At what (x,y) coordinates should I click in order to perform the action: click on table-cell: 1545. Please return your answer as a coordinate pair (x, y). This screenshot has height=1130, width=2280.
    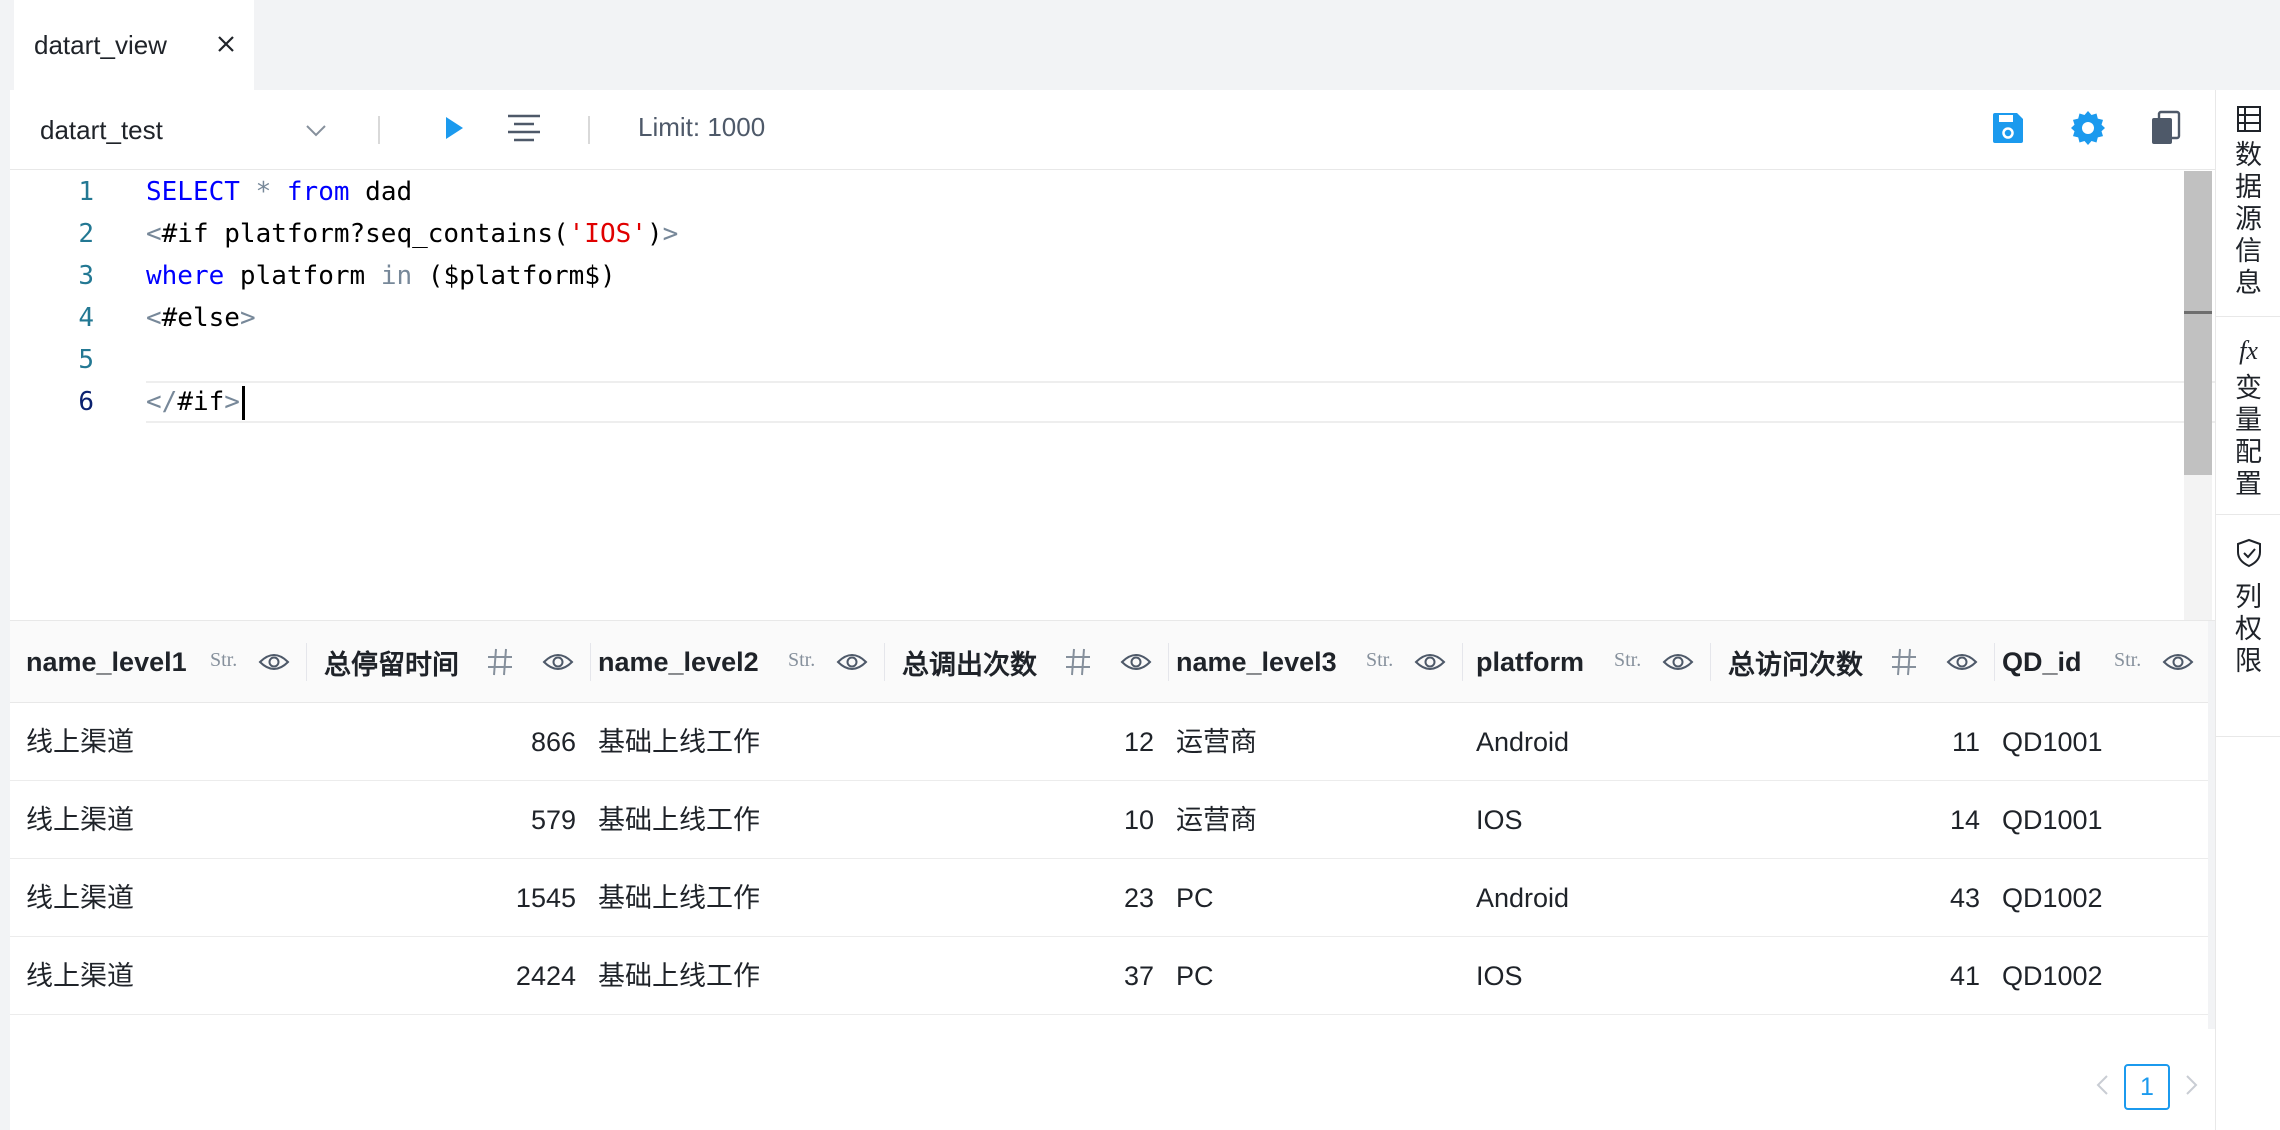
    Looking at the image, I should click on (545, 898).